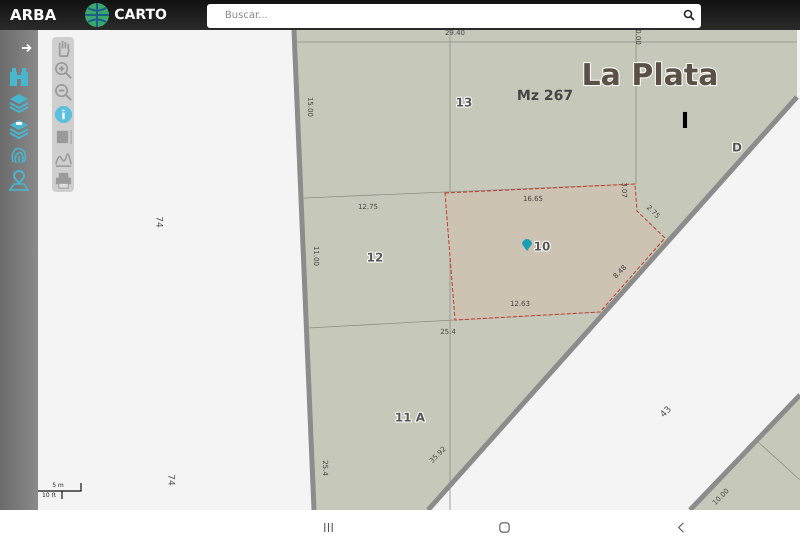  I want to click on info-icon, so click(63, 114).